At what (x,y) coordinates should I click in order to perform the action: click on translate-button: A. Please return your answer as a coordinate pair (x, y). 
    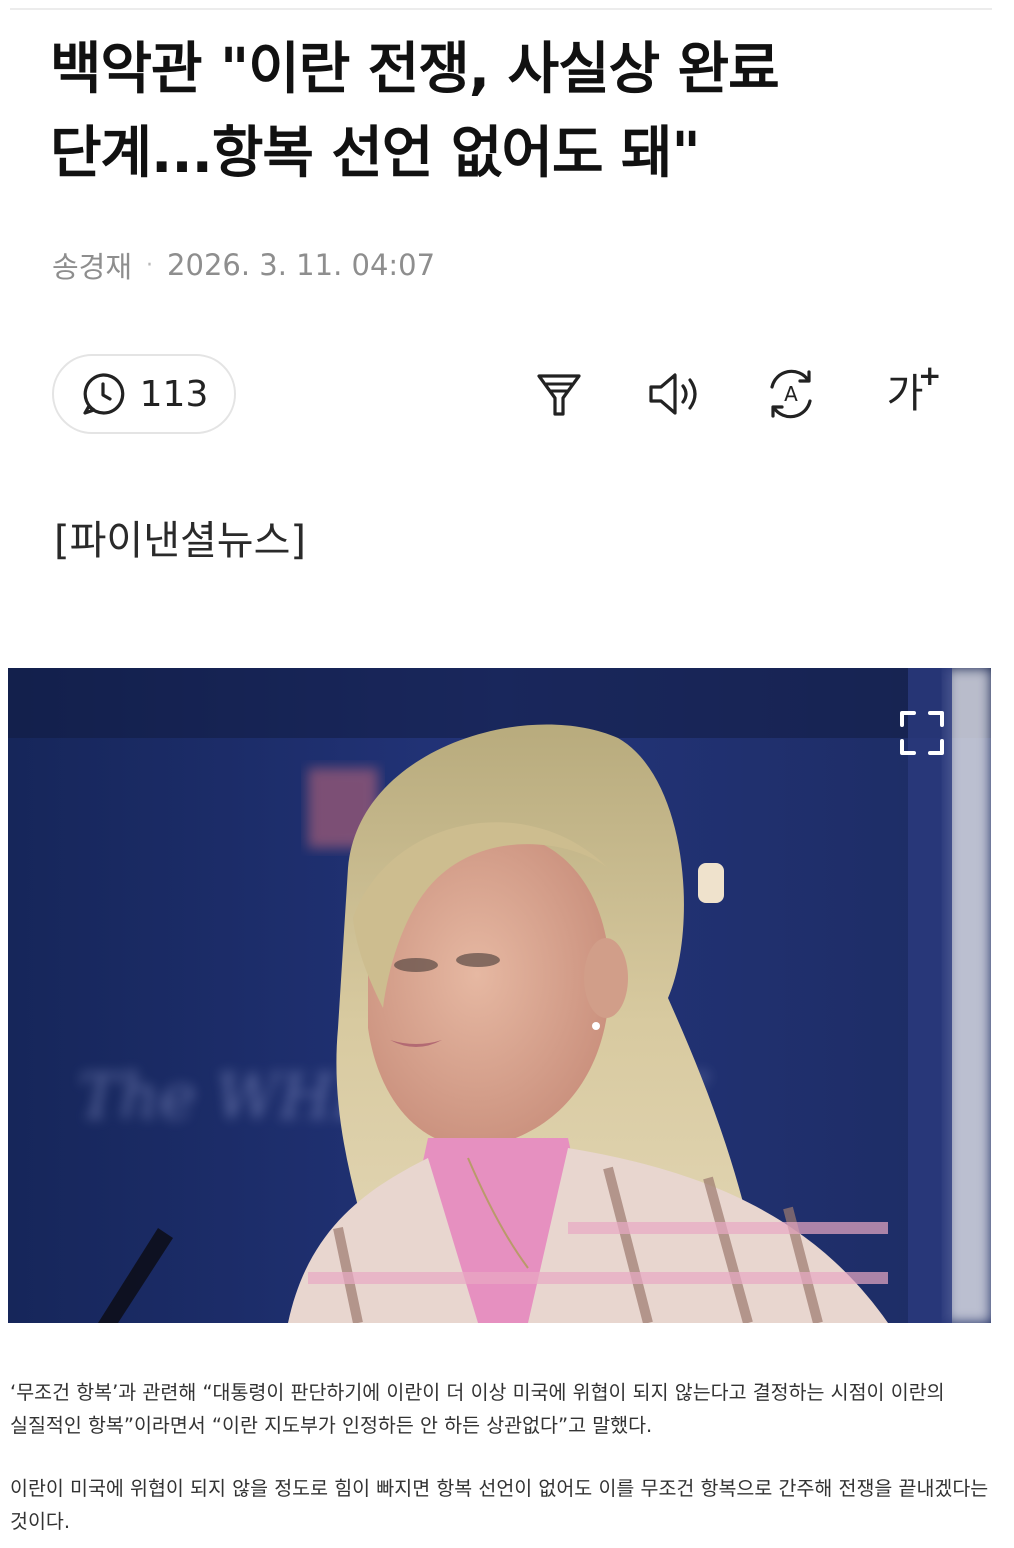
    Looking at the image, I should click on (791, 394).